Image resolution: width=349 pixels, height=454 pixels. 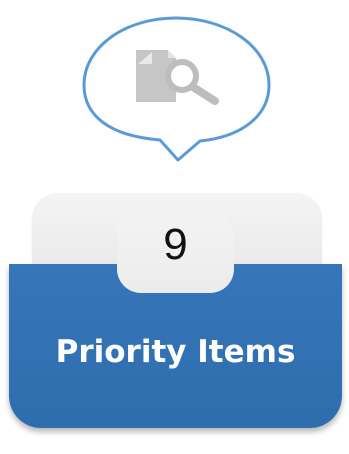 What do you see at coordinates (175, 352) in the screenshot?
I see `card-label: Priority Items` at bounding box center [175, 352].